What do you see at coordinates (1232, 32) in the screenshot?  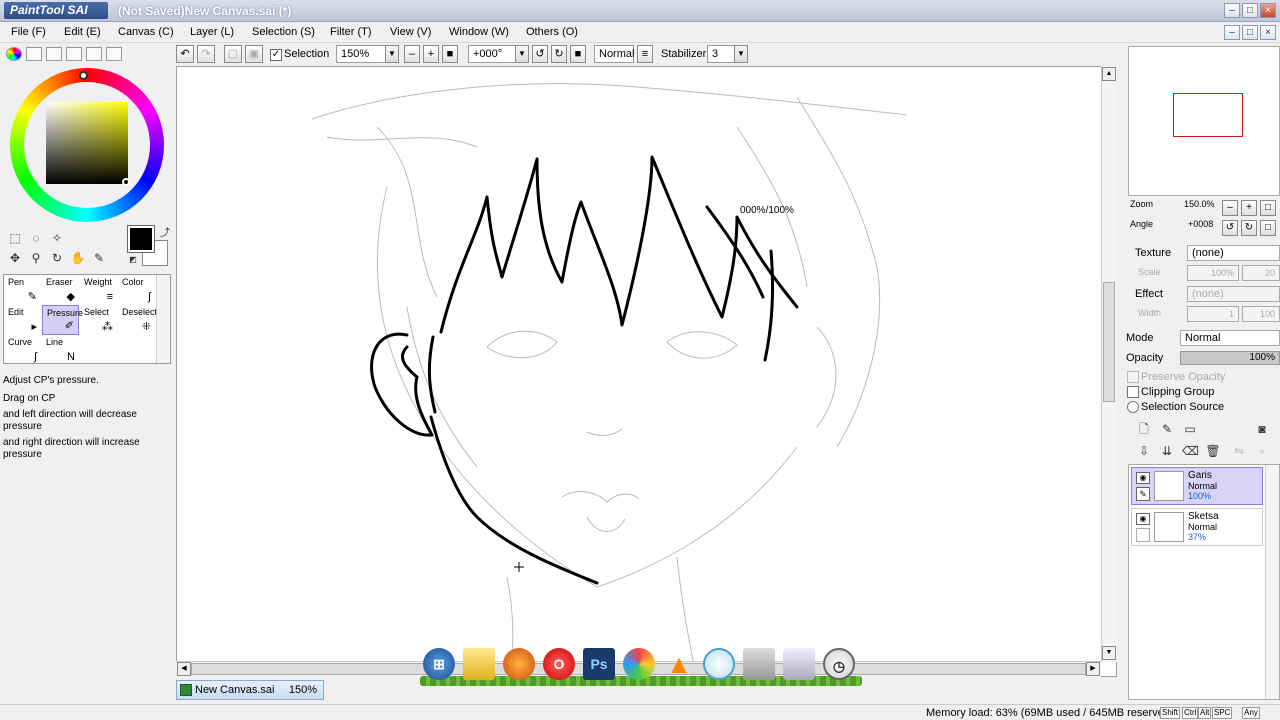 I see `doc-minimize-button: –` at bounding box center [1232, 32].